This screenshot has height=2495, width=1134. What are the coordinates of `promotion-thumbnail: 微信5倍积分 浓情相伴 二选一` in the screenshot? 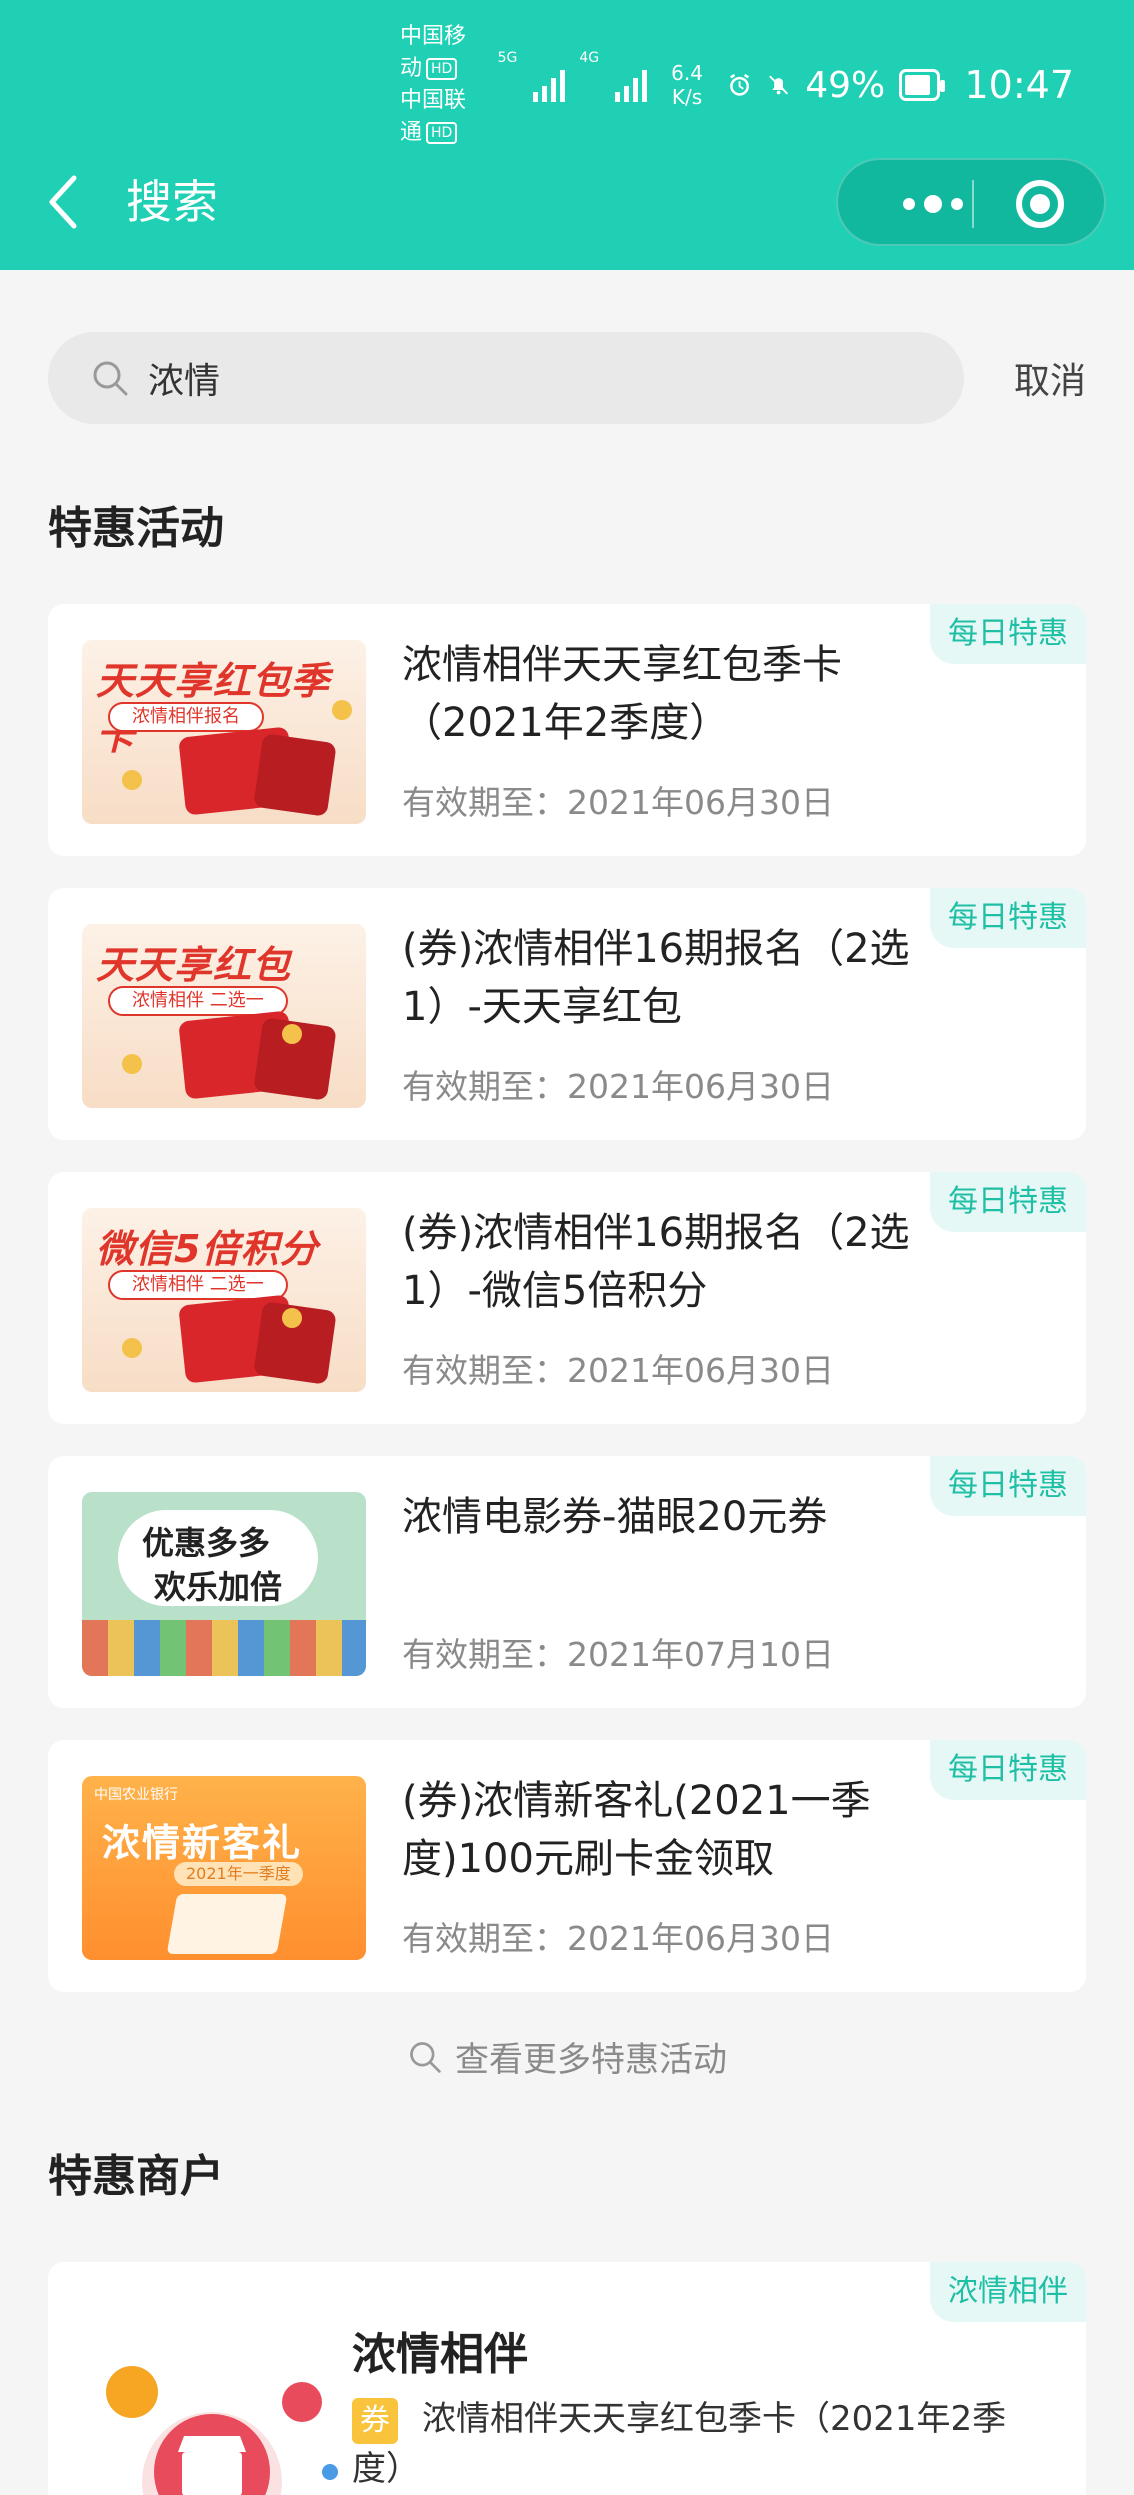 It's located at (224, 1300).